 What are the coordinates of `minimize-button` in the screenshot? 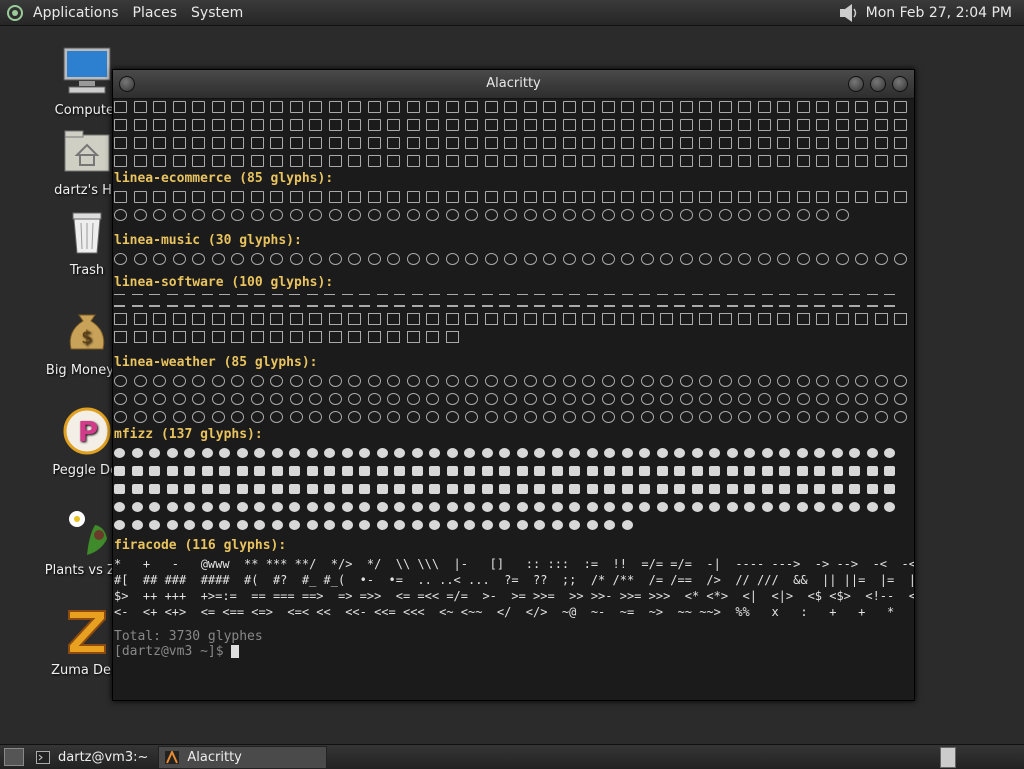 It's located at (856, 84).